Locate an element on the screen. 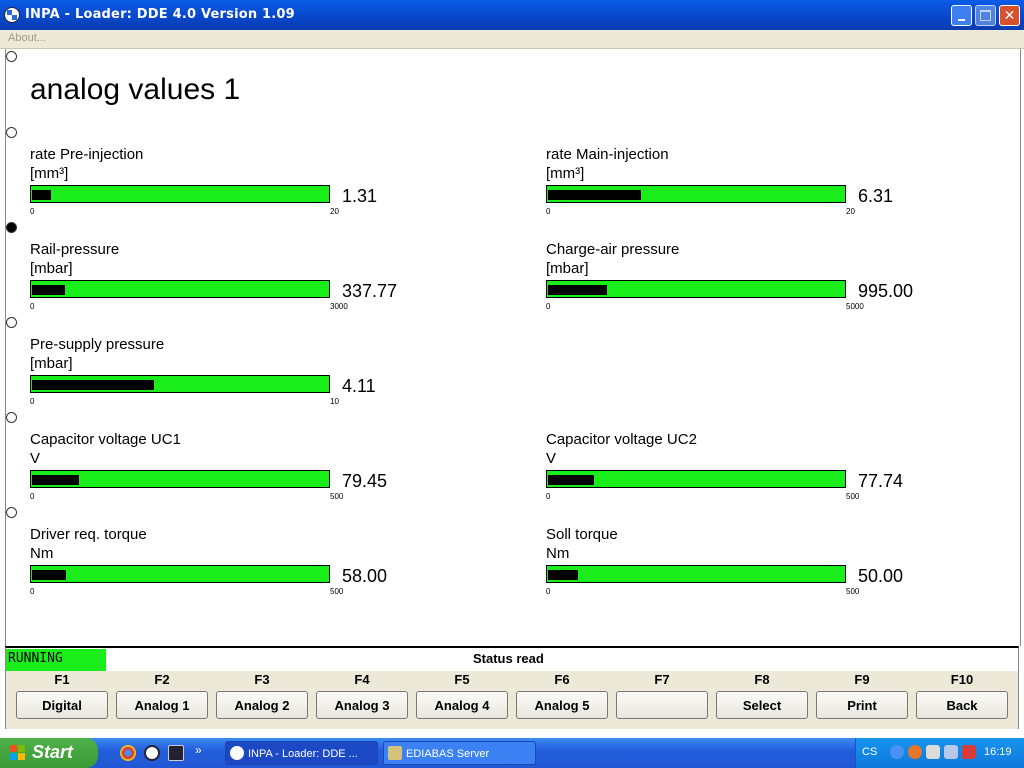 This screenshot has height=768, width=1024. empty-f7-button is located at coordinates (662, 705).